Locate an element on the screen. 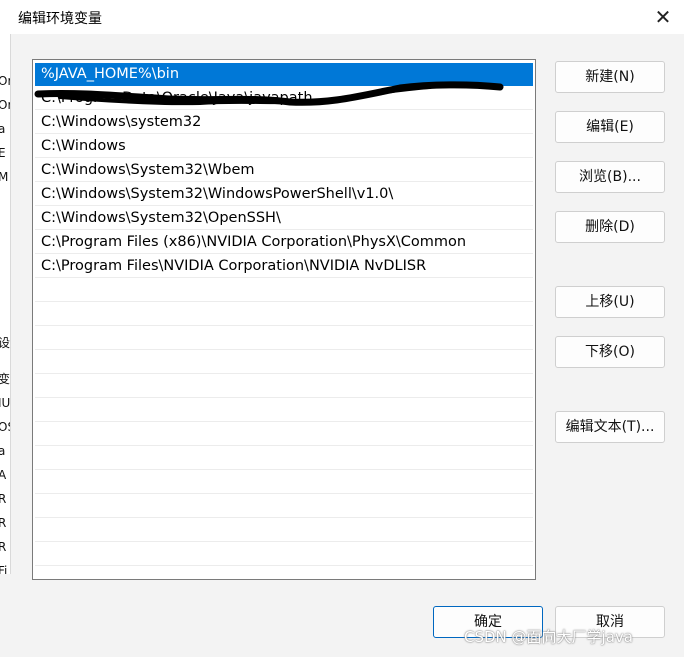 This screenshot has height=657, width=684. bg-text: 设 is located at coordinates (5, 342).